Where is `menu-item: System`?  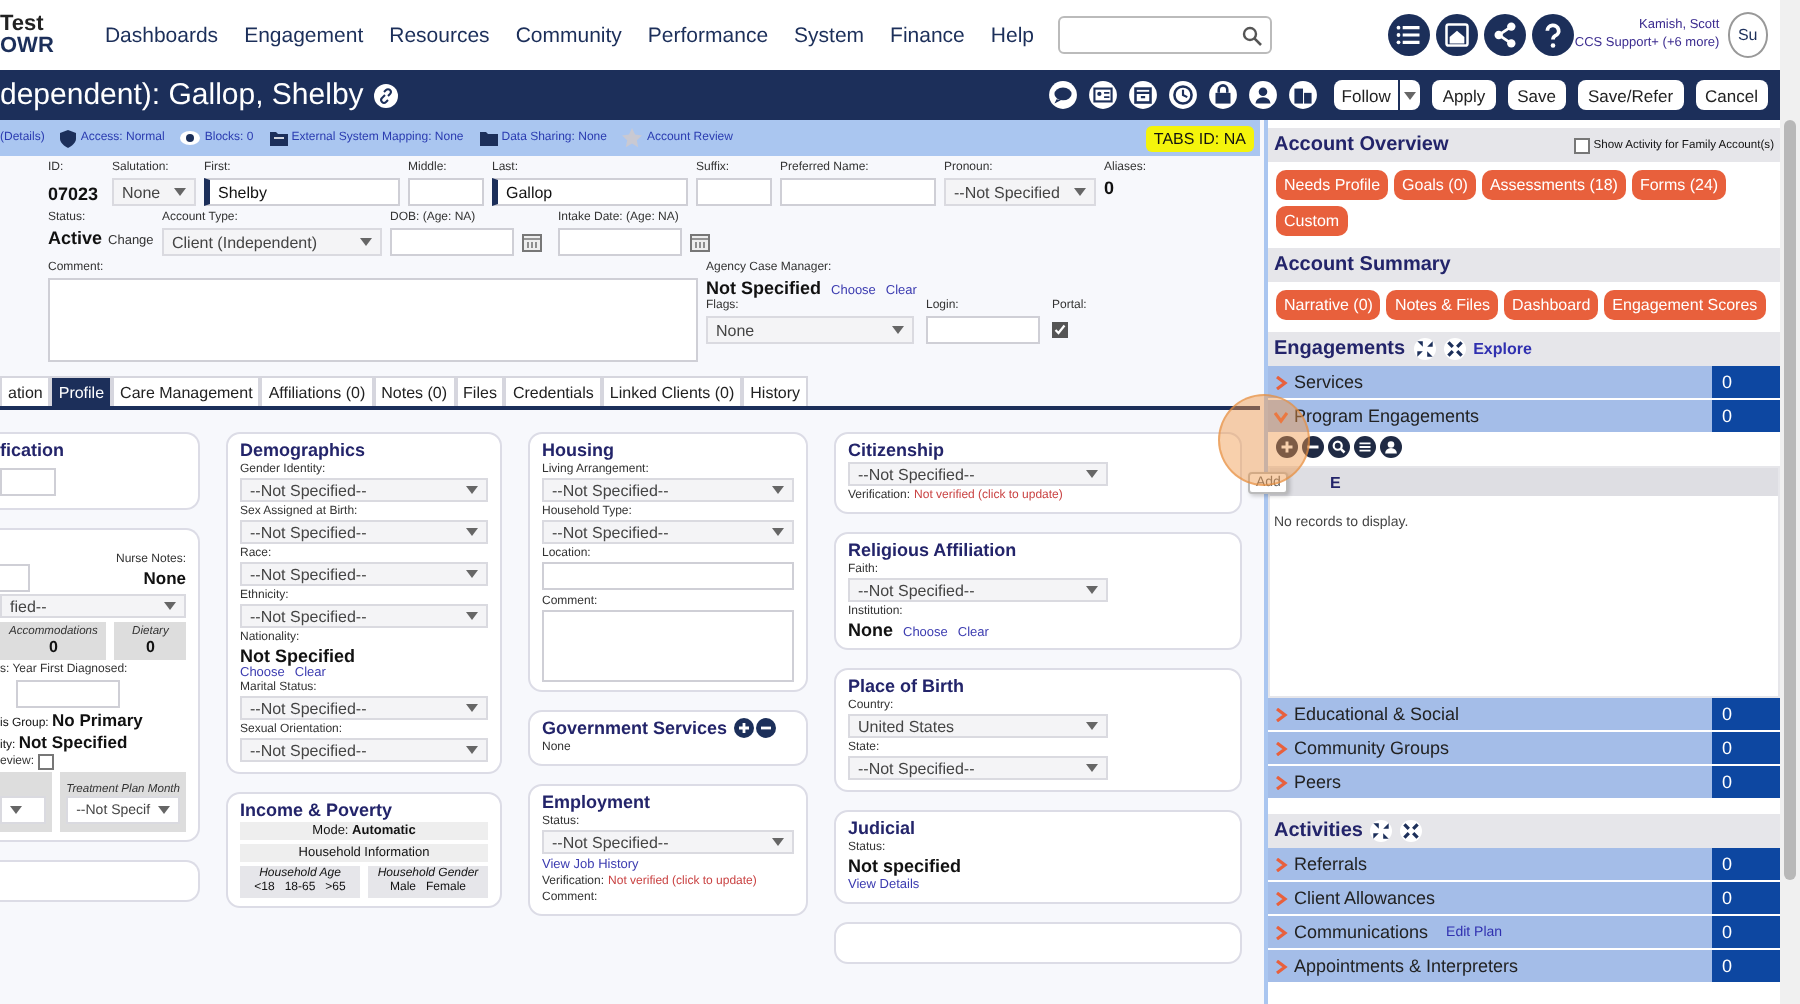 menu-item: System is located at coordinates (829, 35).